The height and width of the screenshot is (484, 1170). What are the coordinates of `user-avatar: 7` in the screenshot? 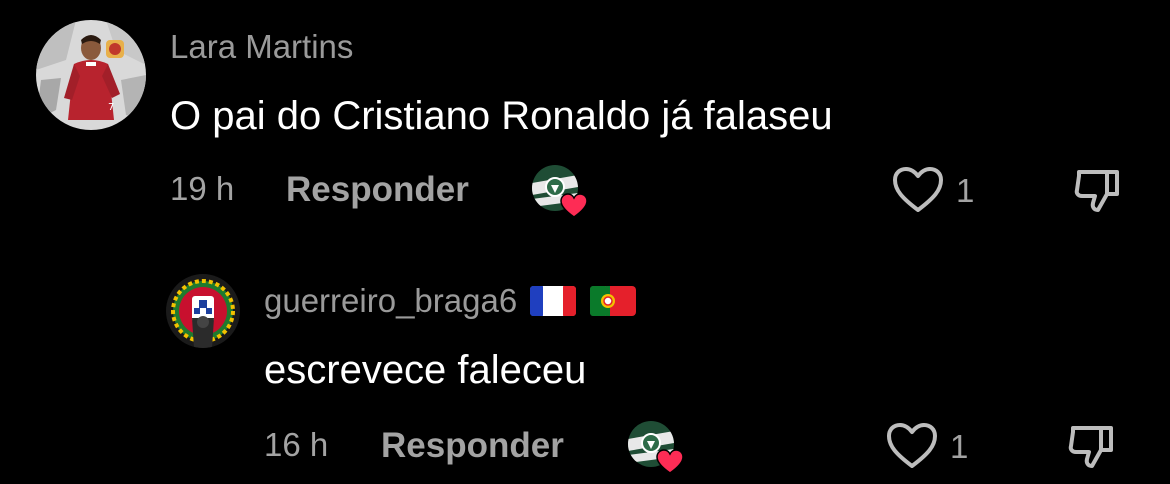 It's located at (91, 75).